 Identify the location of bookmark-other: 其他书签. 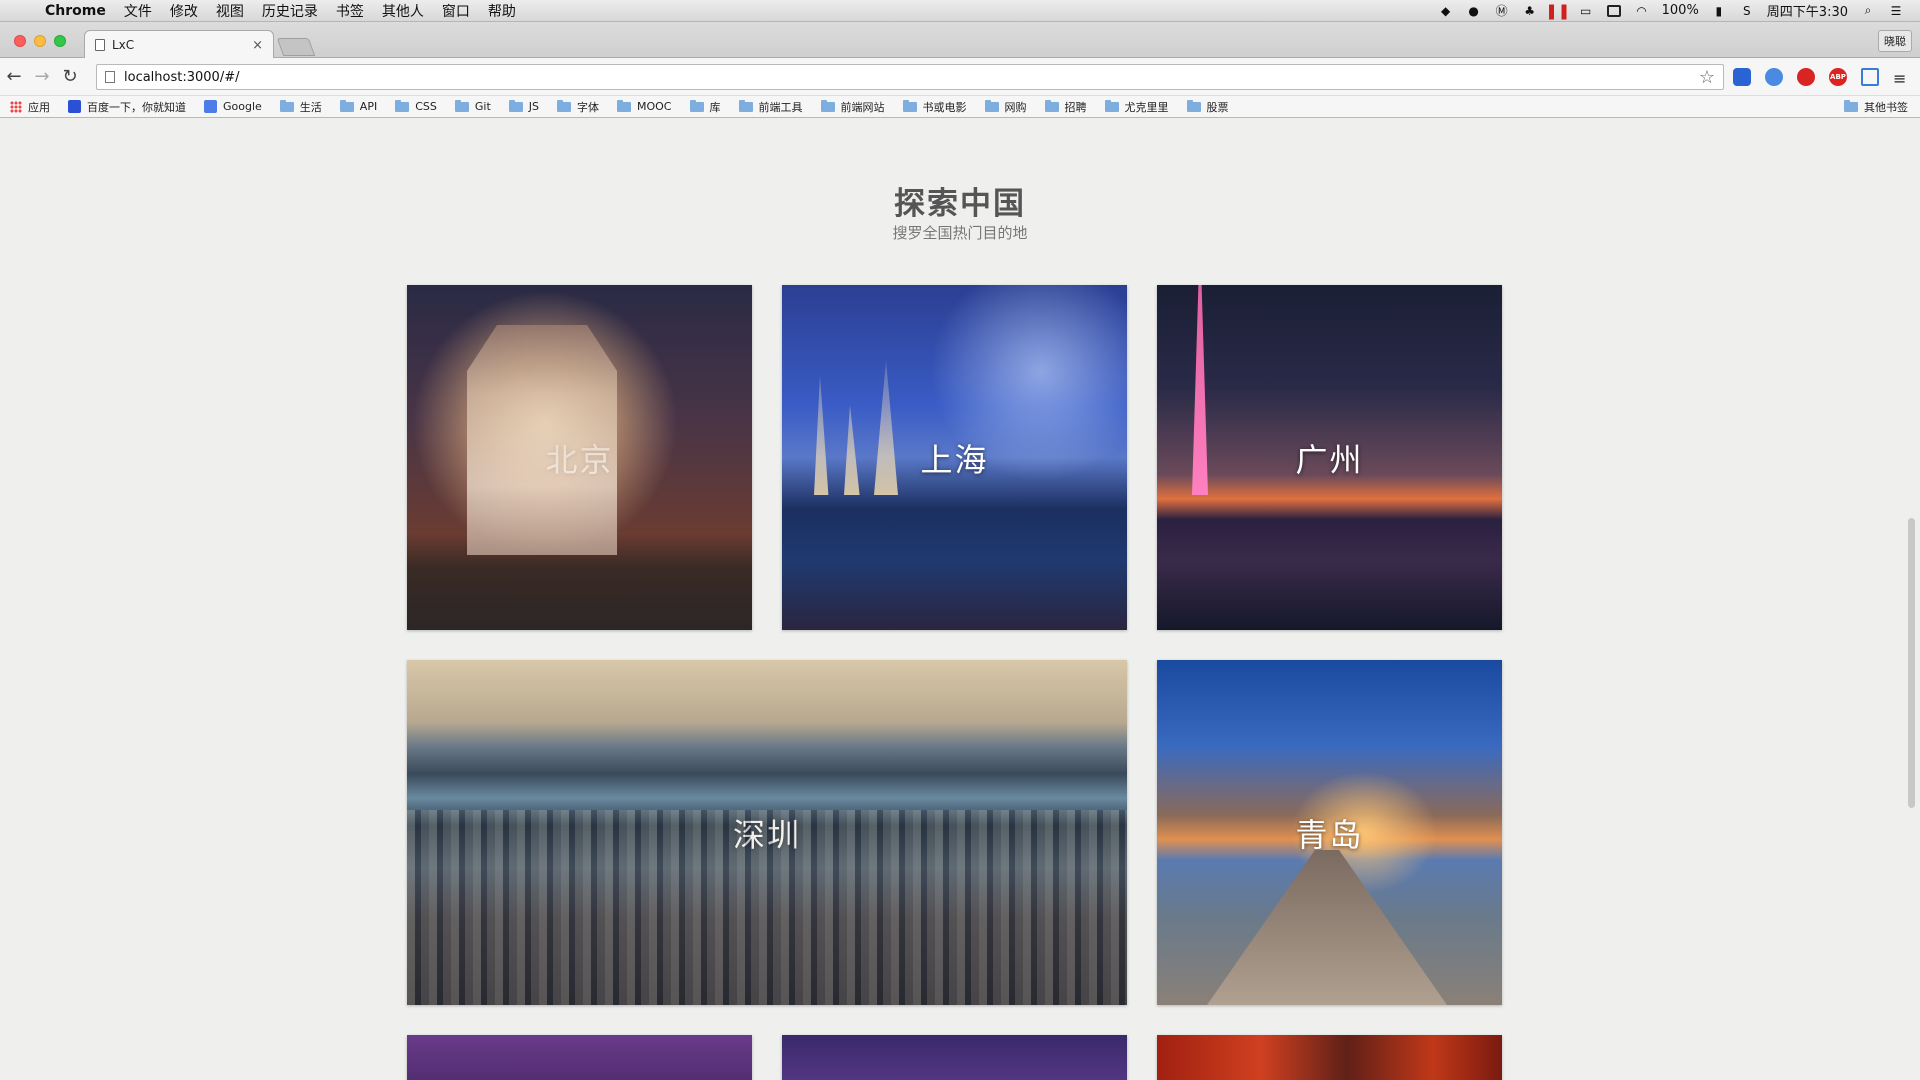
(1876, 107).